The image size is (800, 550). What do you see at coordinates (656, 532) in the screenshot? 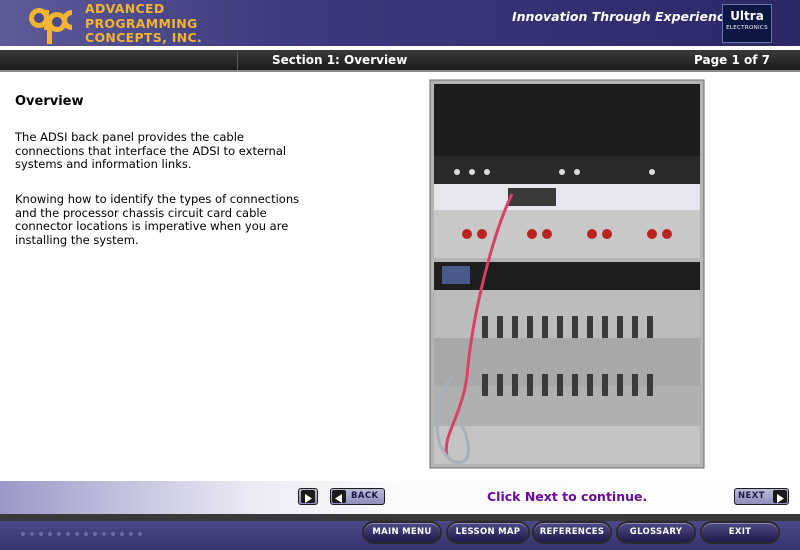
I see `glossary-button: GLOSSARY` at bounding box center [656, 532].